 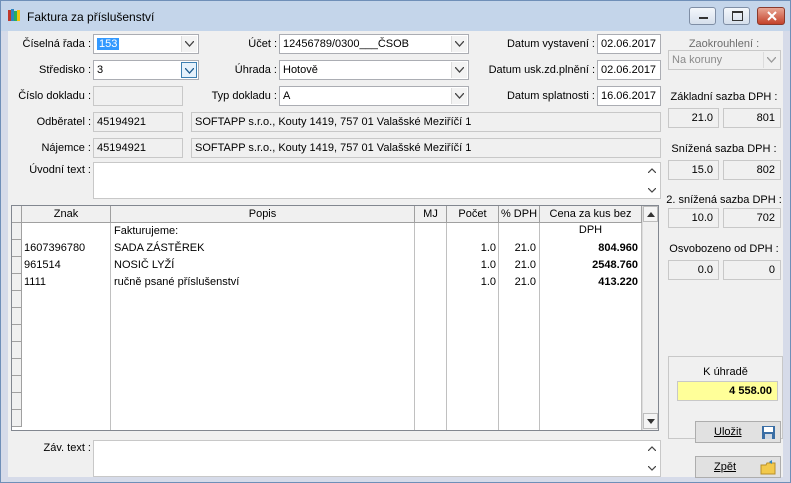 I want to click on ucet-dropdown-button, so click(x=459, y=44).